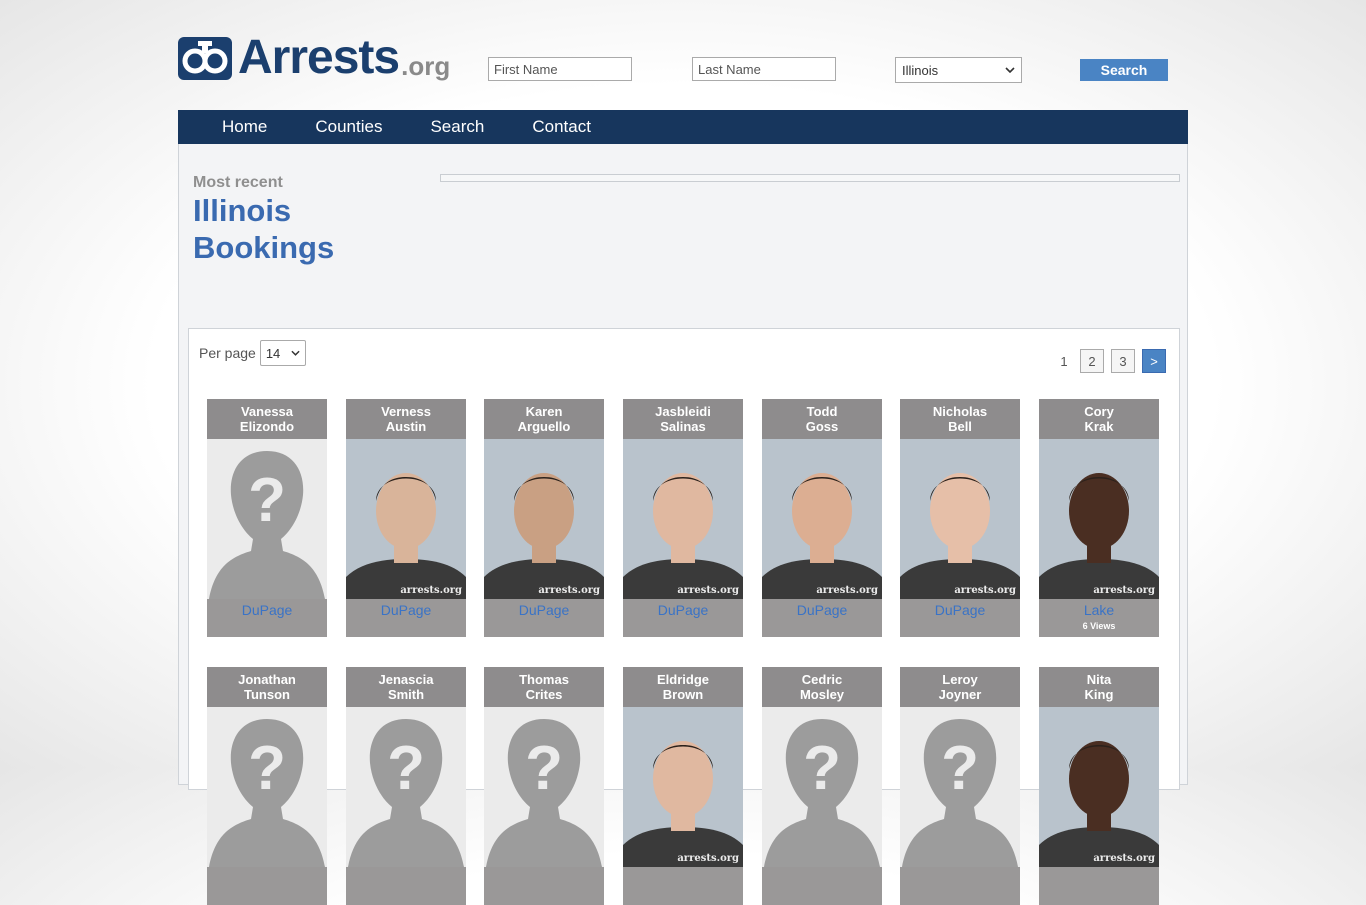 The width and height of the screenshot is (1366, 905). What do you see at coordinates (303, 229) in the screenshot?
I see `page-title: Illinois Bookings` at bounding box center [303, 229].